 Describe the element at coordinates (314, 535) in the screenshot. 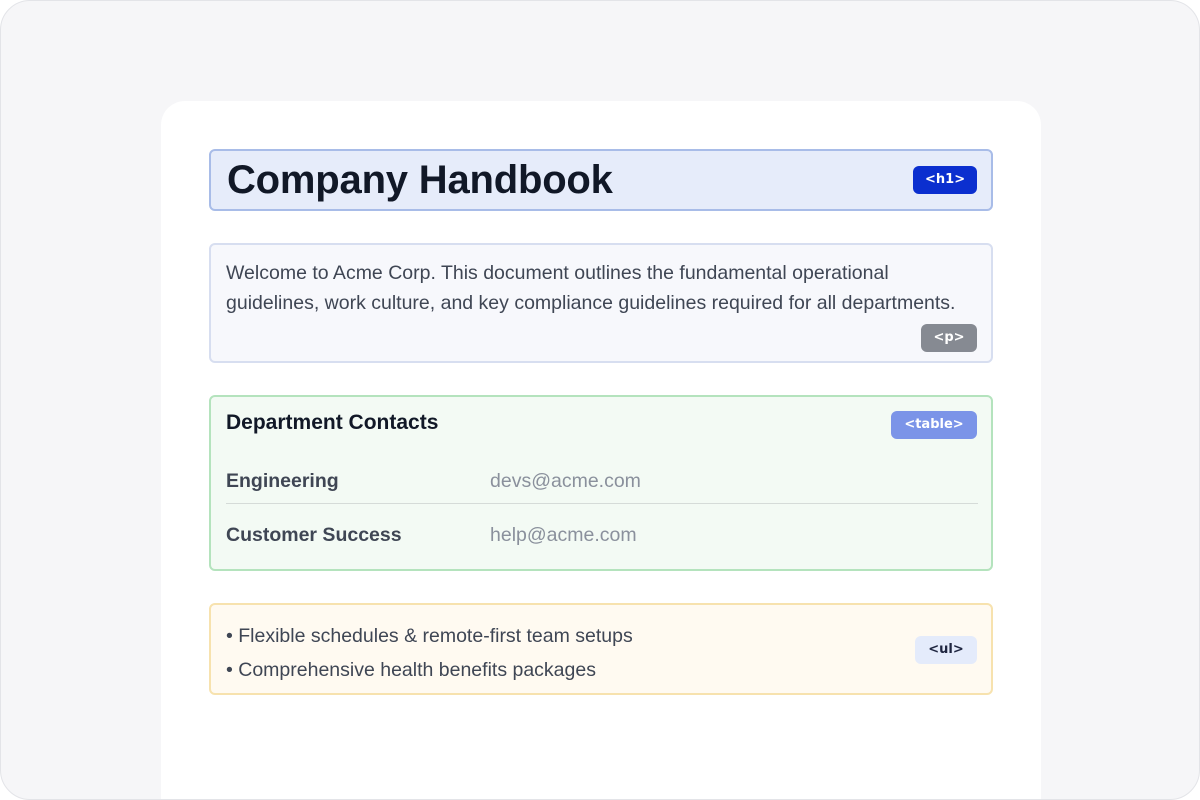

I see `department-name: Customer Success` at that location.